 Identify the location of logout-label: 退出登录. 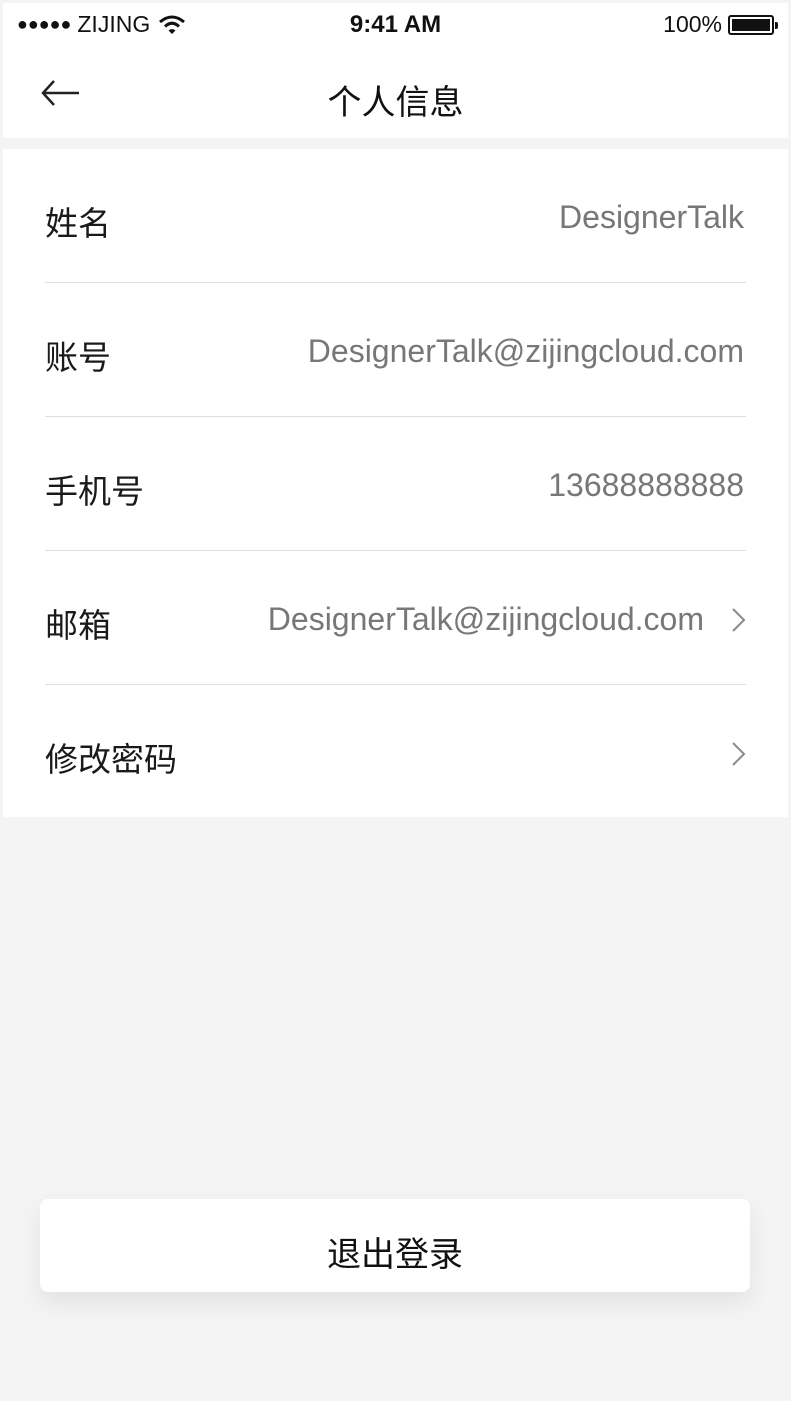
(395, 1255).